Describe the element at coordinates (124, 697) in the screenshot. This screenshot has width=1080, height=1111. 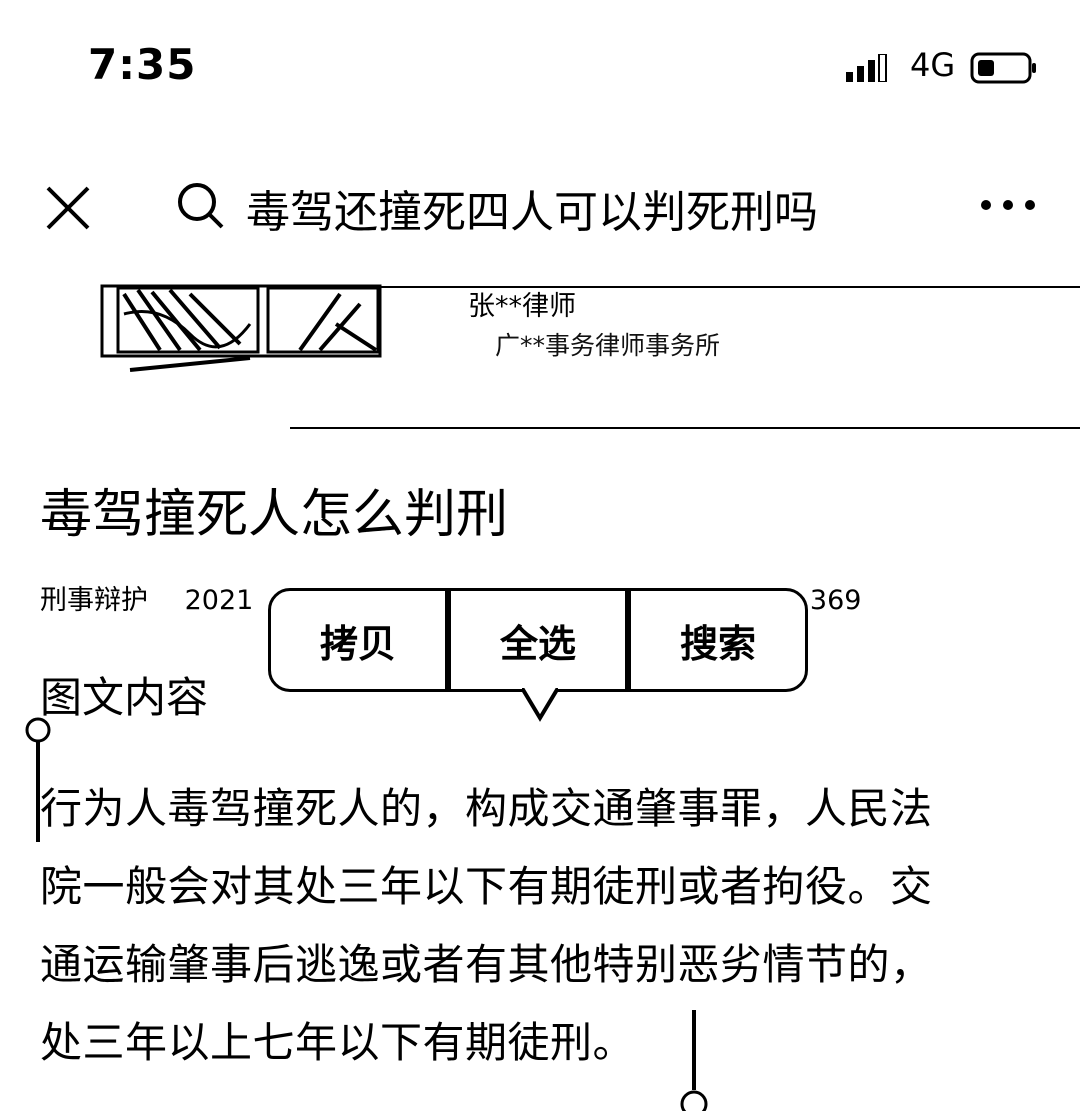
I see `section-title: 图文内容` at that location.